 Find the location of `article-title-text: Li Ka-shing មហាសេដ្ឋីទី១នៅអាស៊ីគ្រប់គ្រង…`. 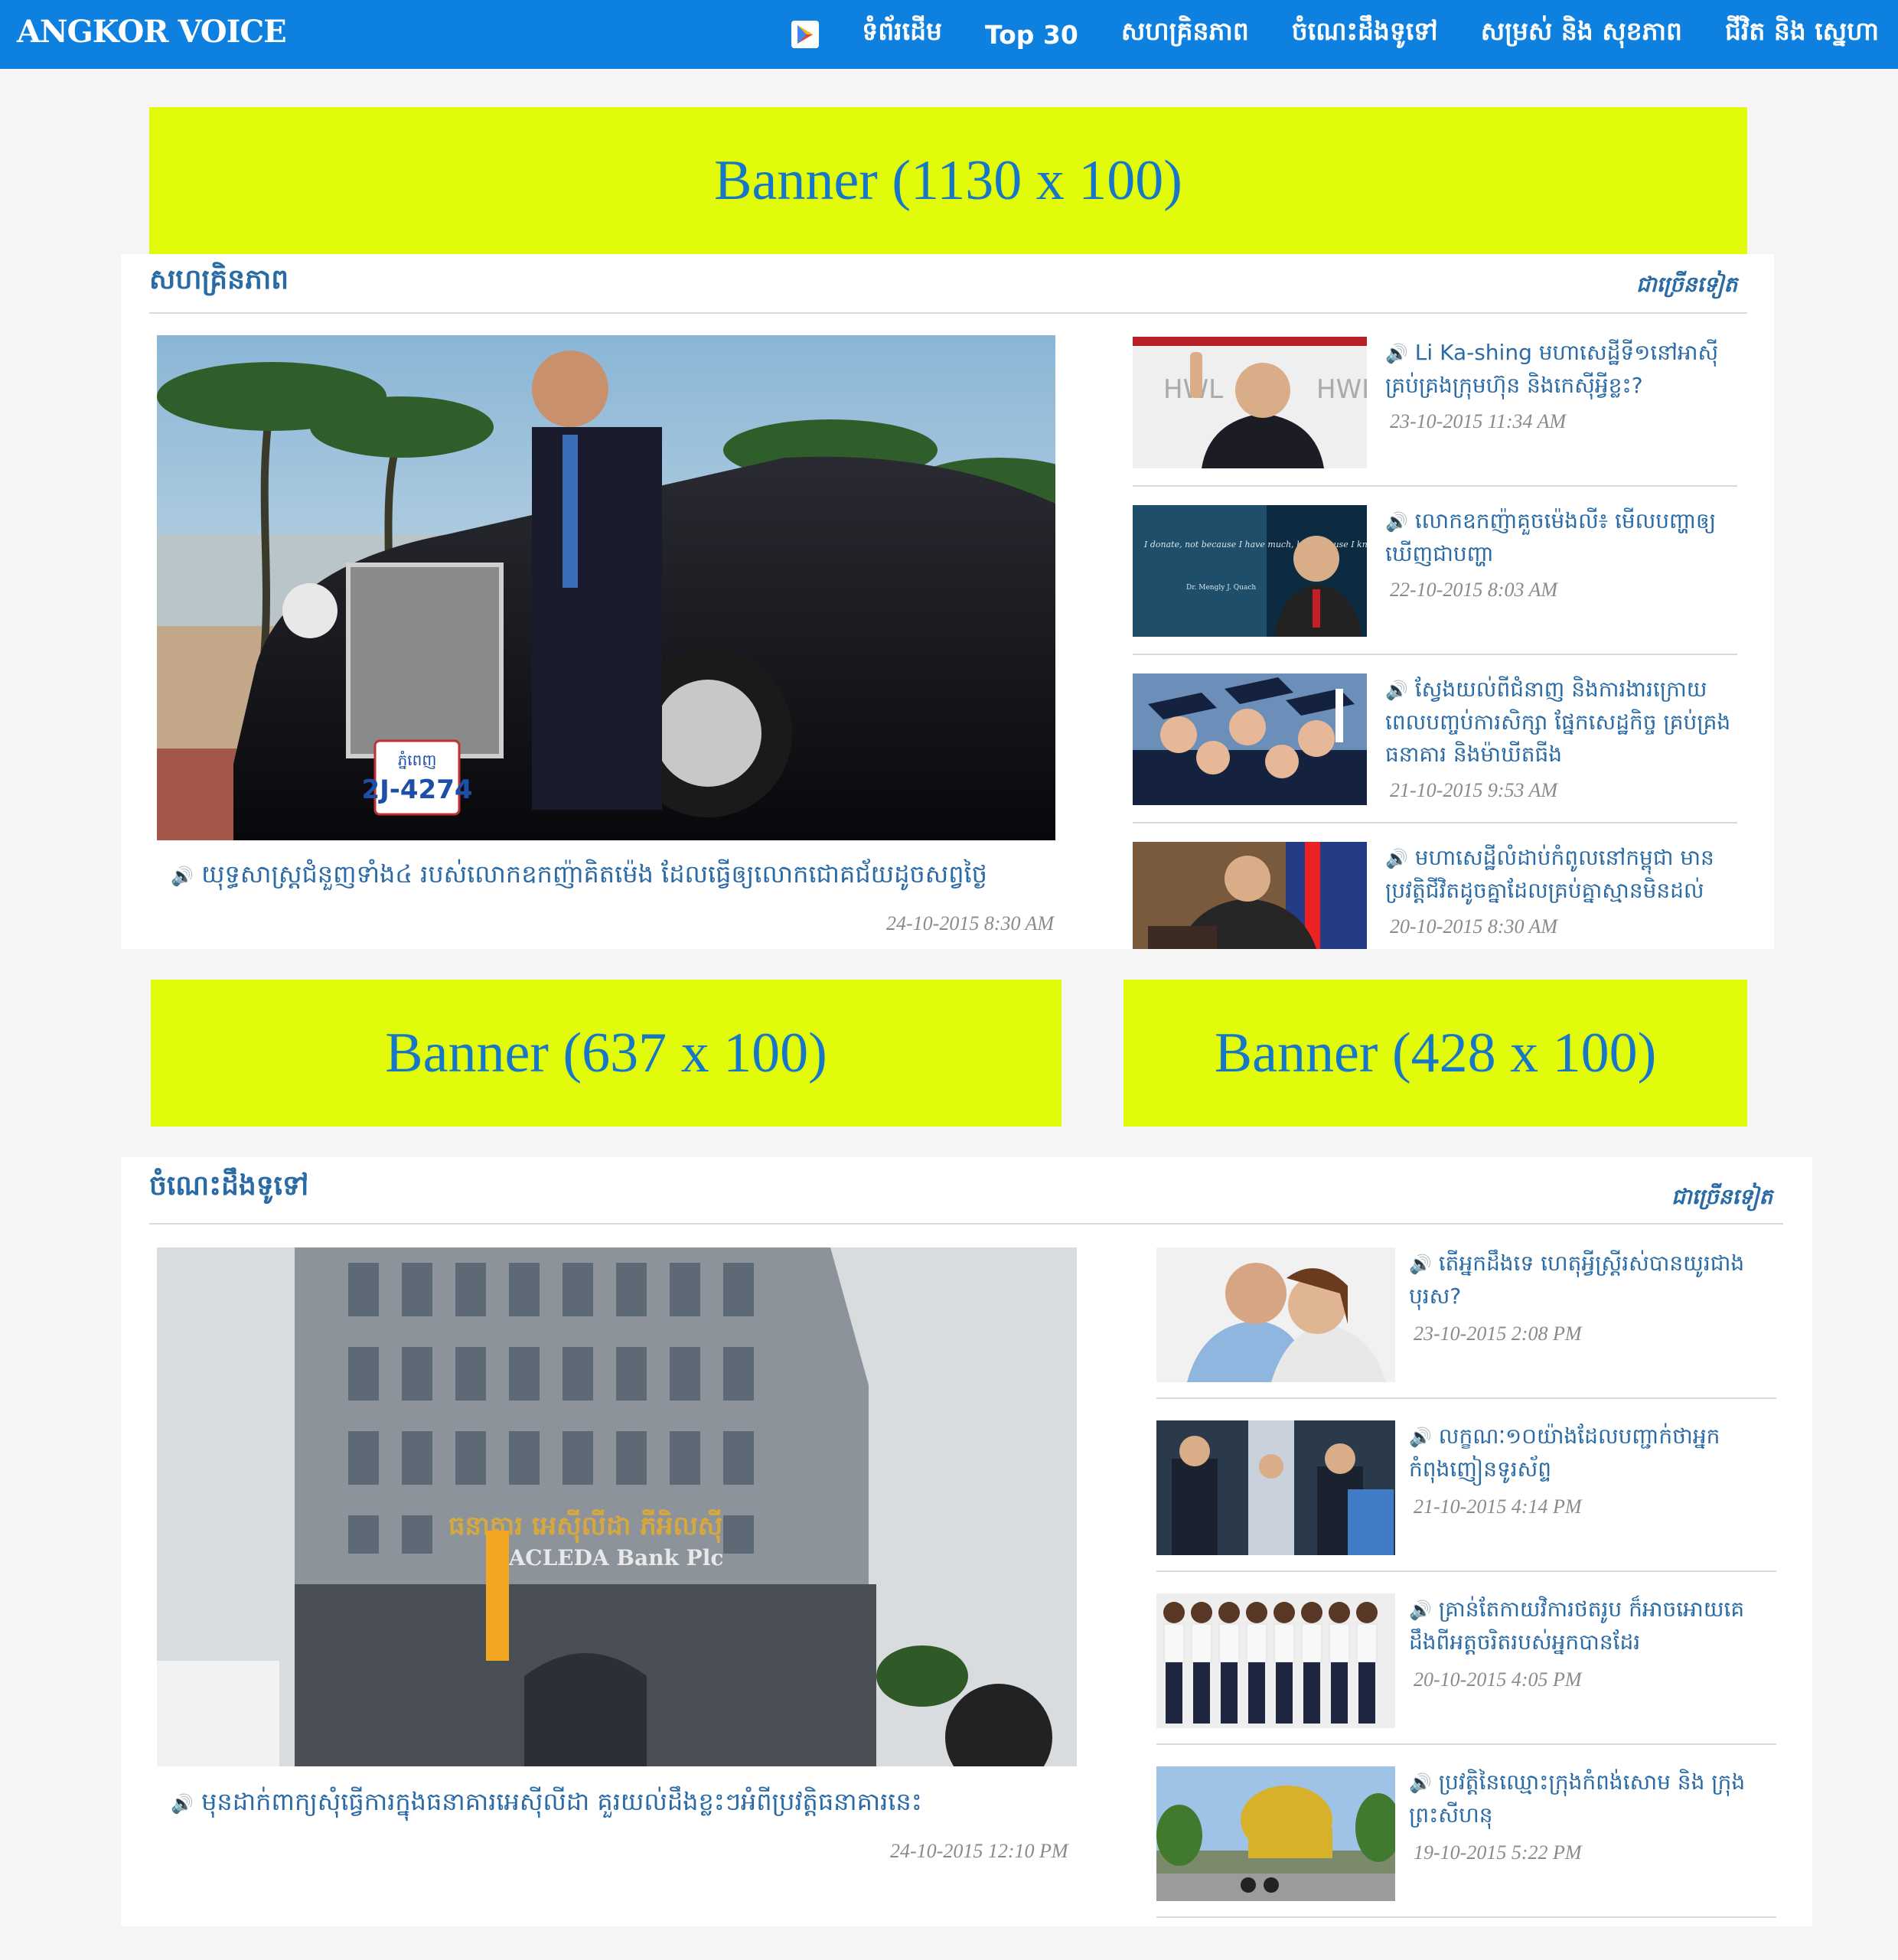

article-title-text: Li Ka-shing មហាសេដ្ឋីទី១នៅអាស៊ីគ្រប់គ្រង… is located at coordinates (1551, 369).